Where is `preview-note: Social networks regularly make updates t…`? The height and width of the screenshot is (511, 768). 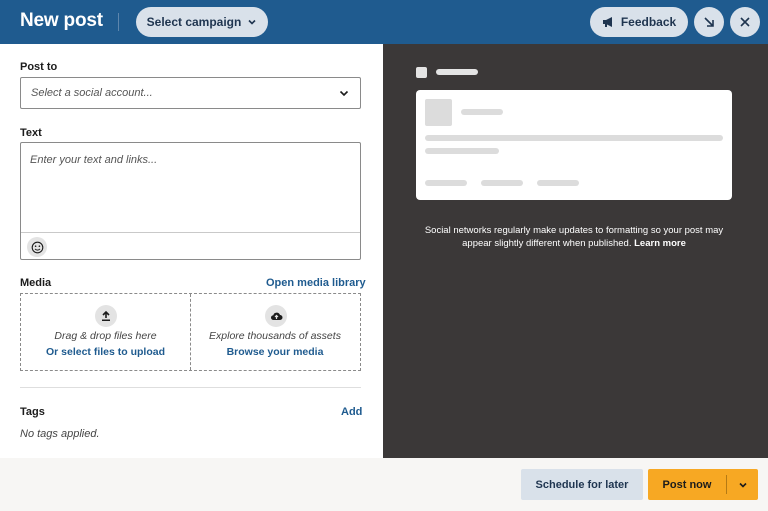 preview-note: Social networks regularly make updates t… is located at coordinates (574, 237).